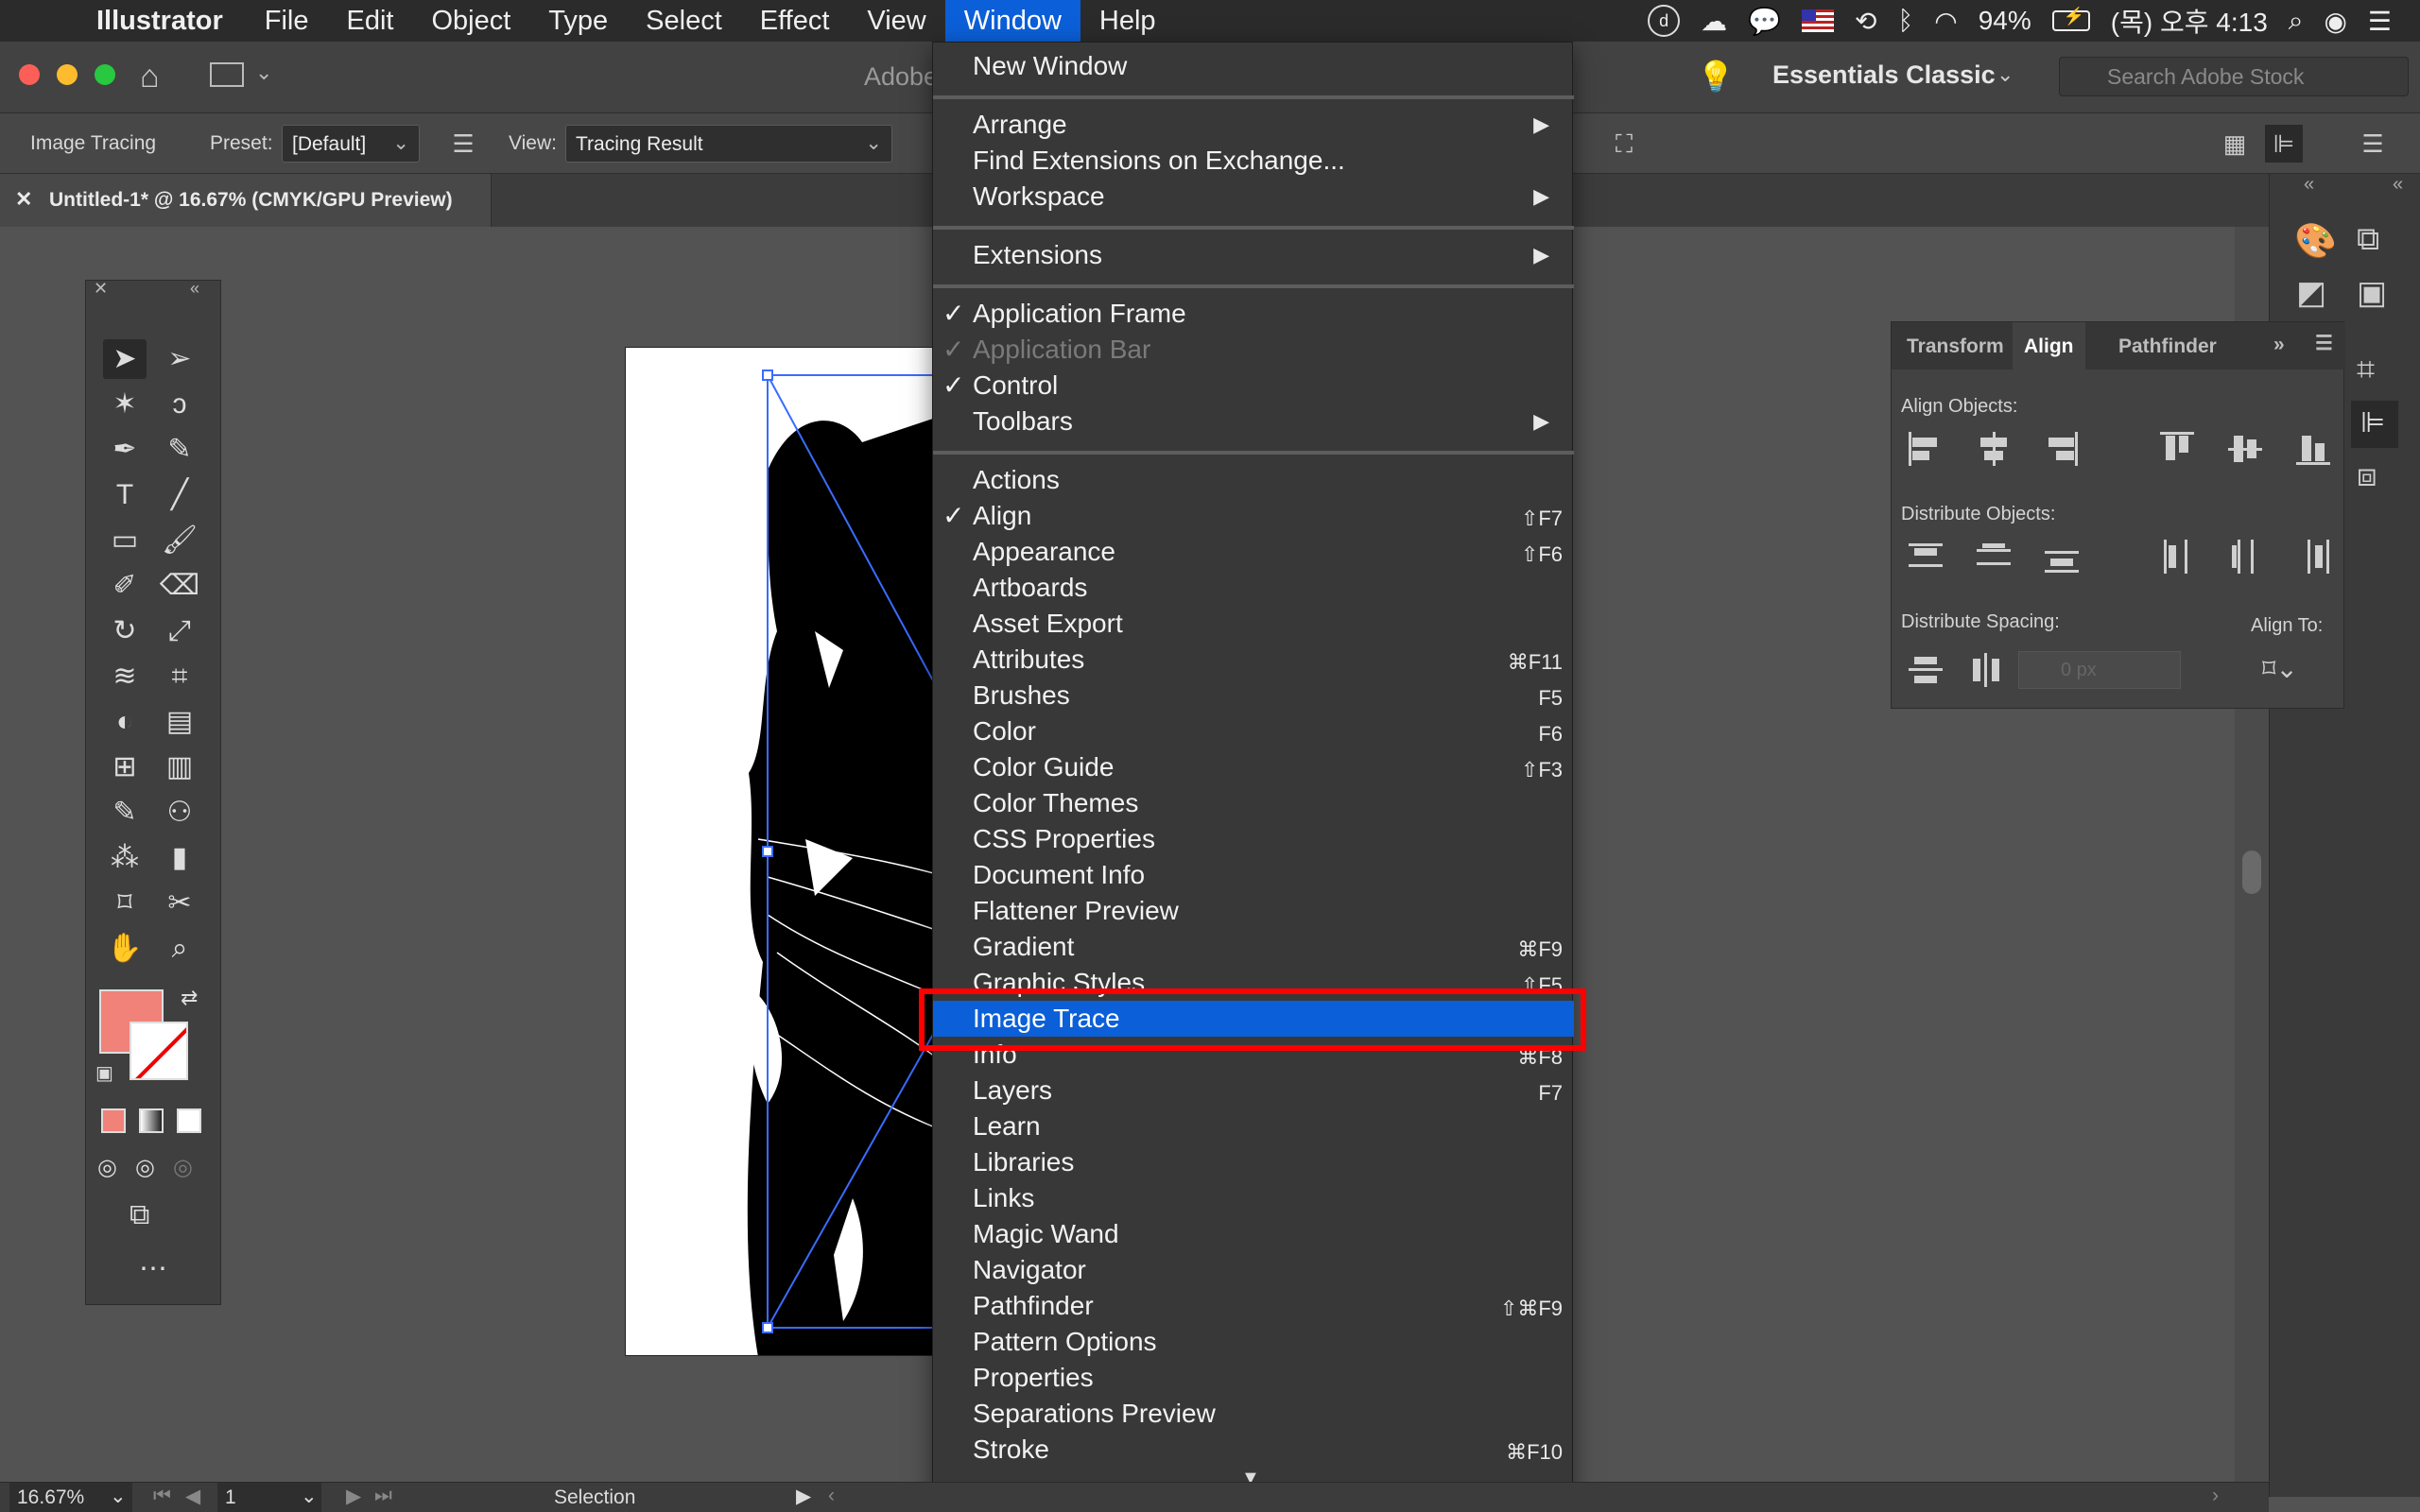 The width and height of the screenshot is (2420, 1512). What do you see at coordinates (2235, 144) in the screenshot?
I see `grid-icon: ▦` at bounding box center [2235, 144].